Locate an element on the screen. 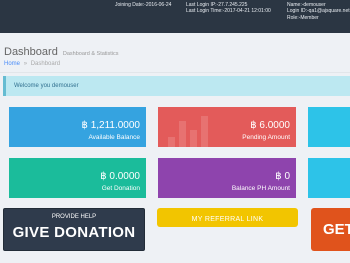 The width and height of the screenshot is (350, 263). pending-amount-label: Pending Amount is located at coordinates (266, 137).